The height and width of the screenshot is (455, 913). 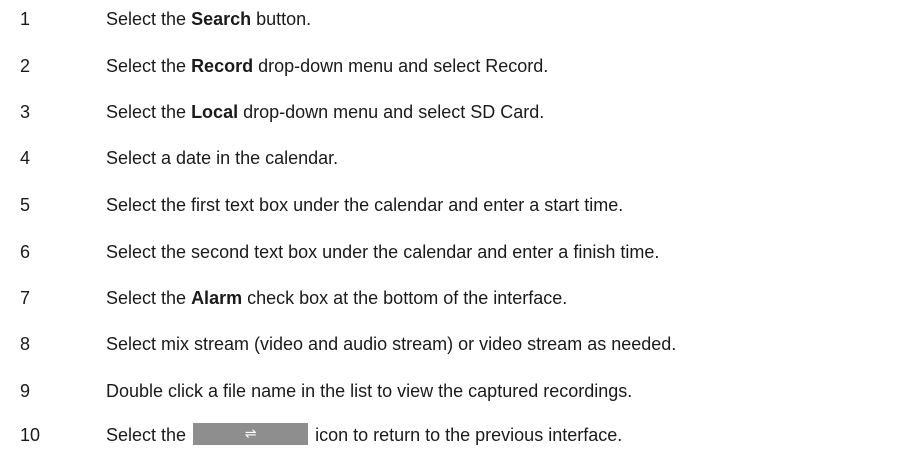 I want to click on step-number: 6, so click(x=25, y=252).